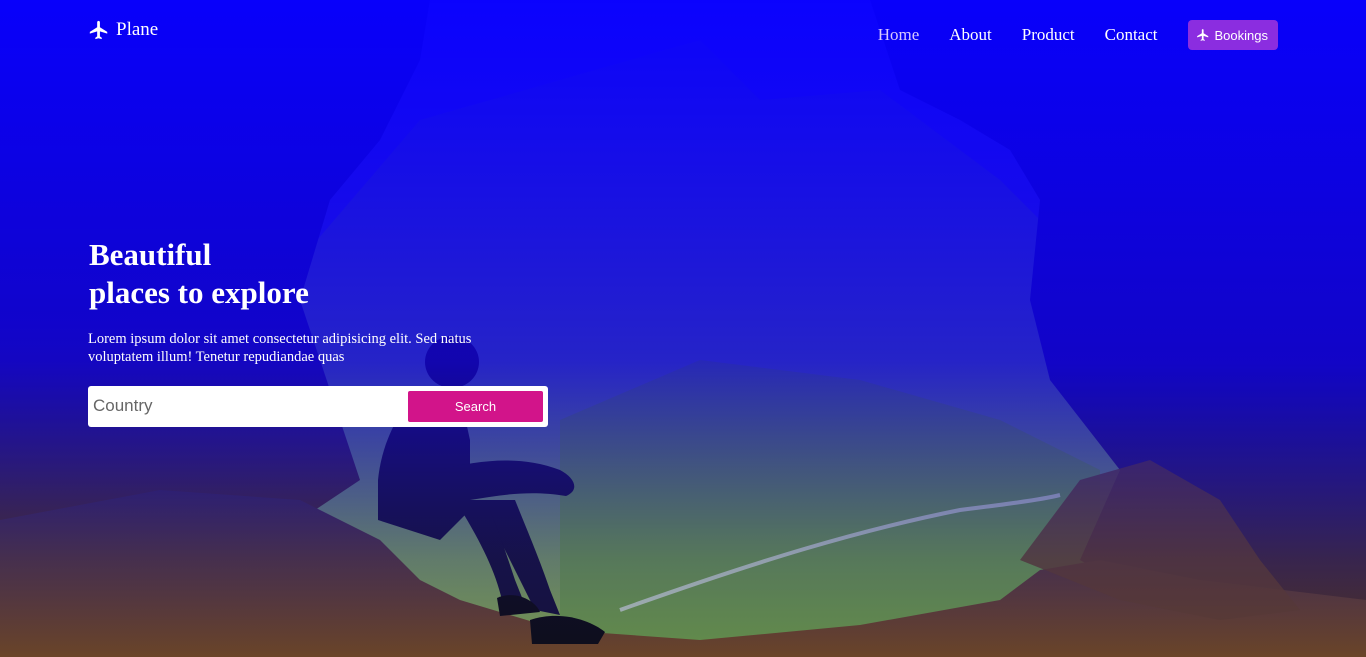 Image resolution: width=1366 pixels, height=657 pixels. I want to click on bookings-button: Bookings, so click(1232, 35).